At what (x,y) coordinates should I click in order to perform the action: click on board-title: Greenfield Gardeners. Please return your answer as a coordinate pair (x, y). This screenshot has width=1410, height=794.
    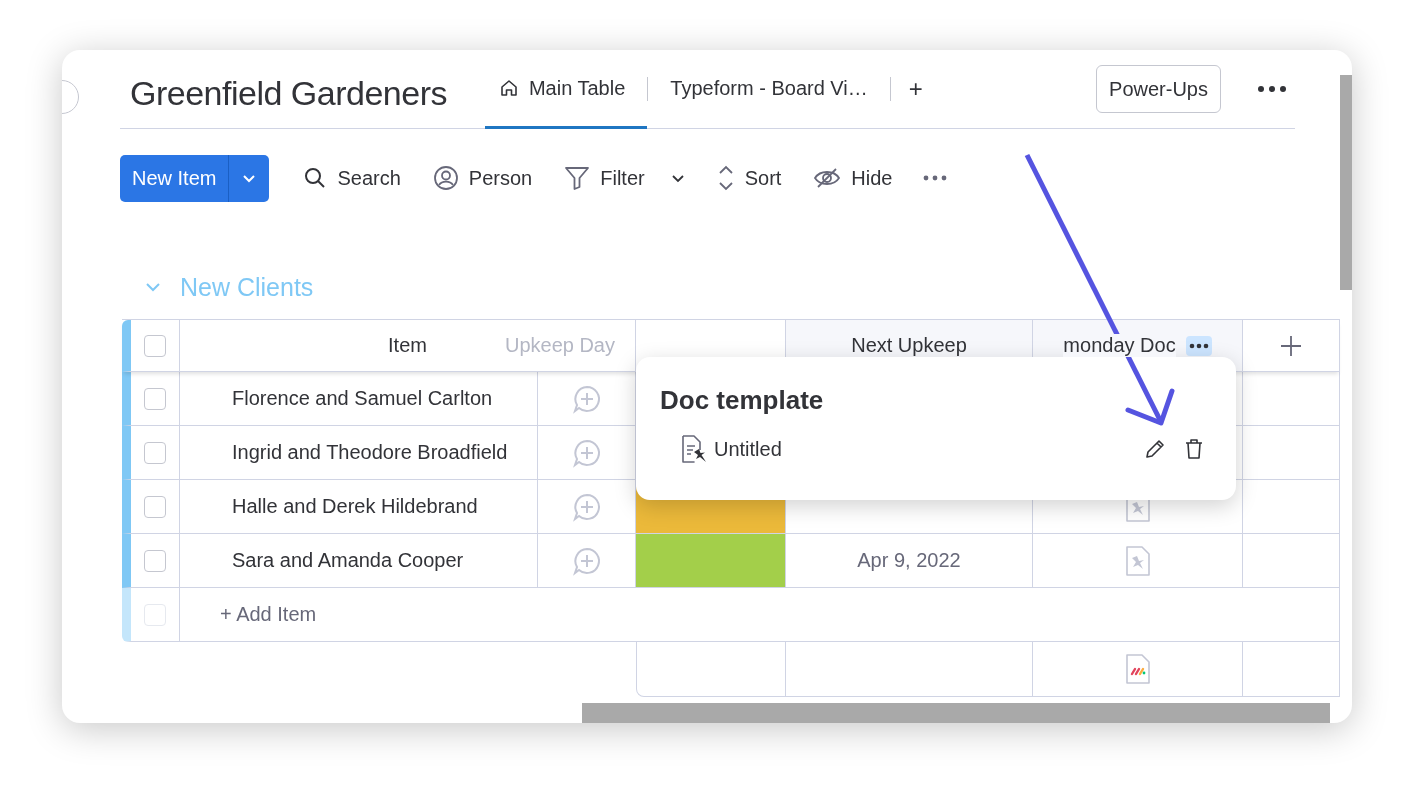
    Looking at the image, I should click on (288, 93).